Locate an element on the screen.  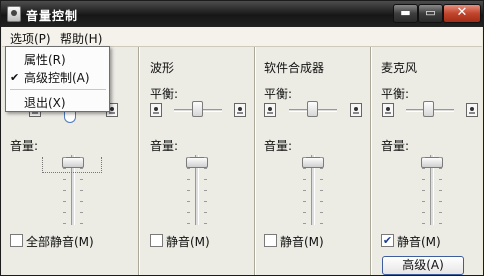
column-title-mic: 麦克风 is located at coordinates (399, 68).